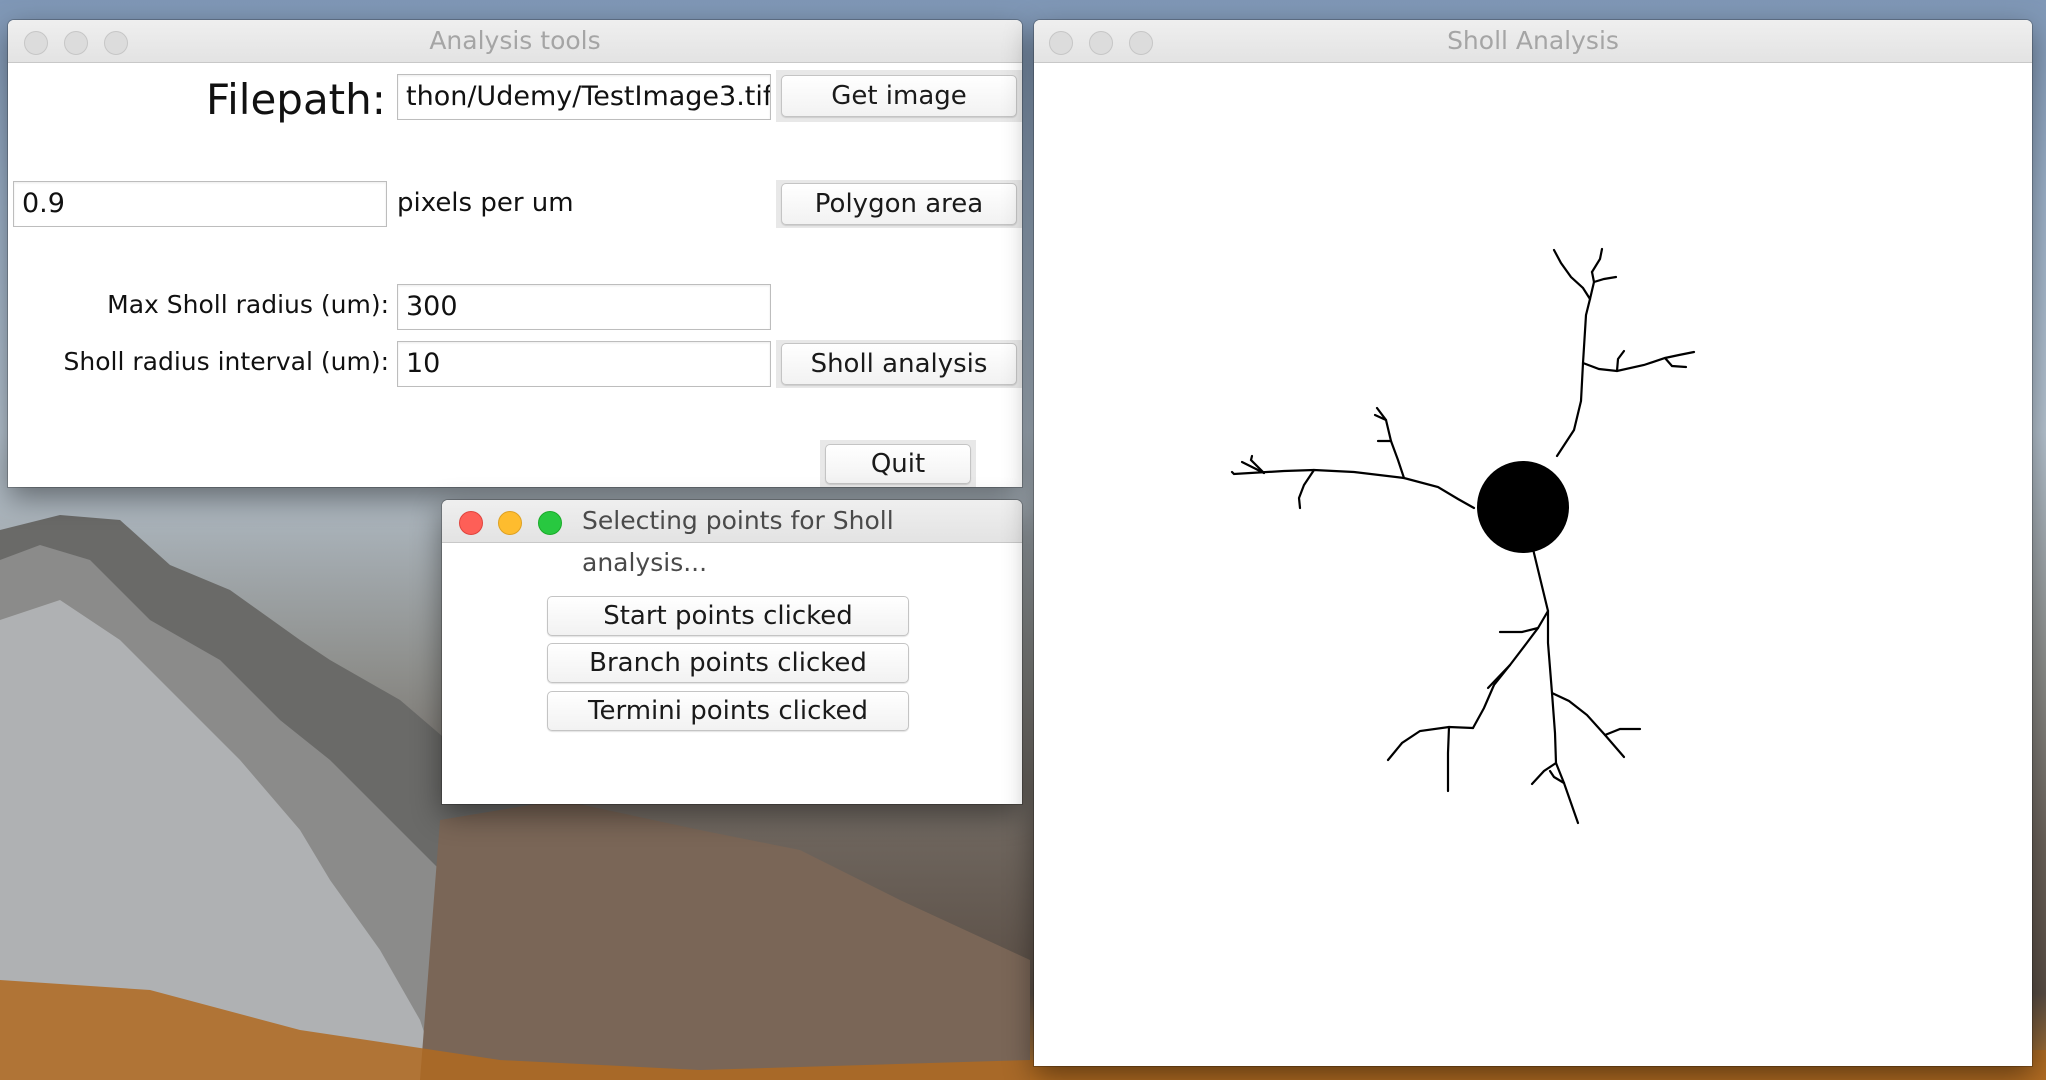 This screenshot has height=1080, width=2046. I want to click on window-title: Sholl Analysis, so click(1533, 40).